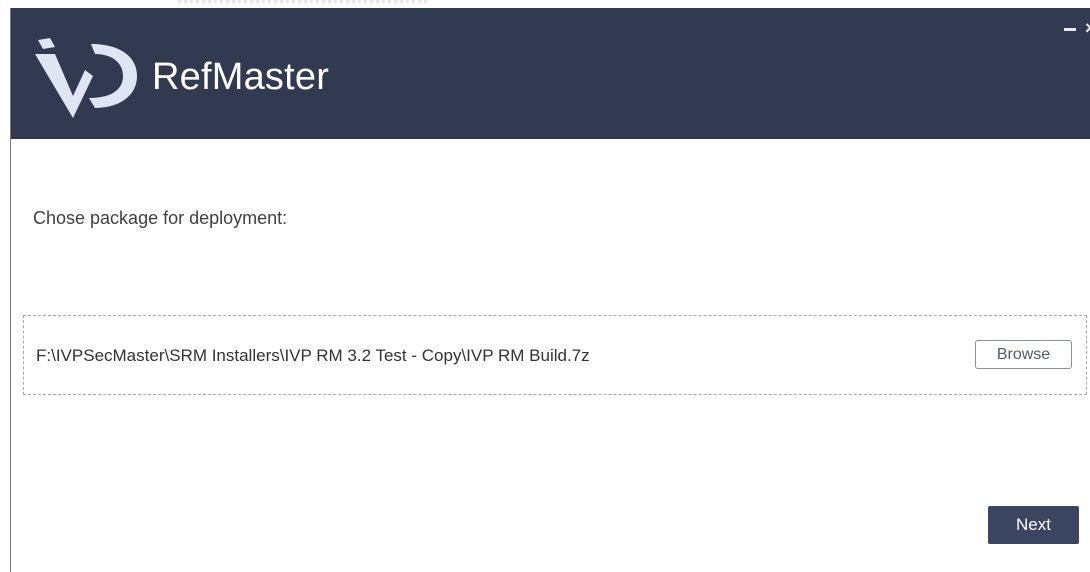 Image resolution: width=1090 pixels, height=572 pixels. Describe the element at coordinates (1023, 354) in the screenshot. I see `browse-button: Browse` at that location.